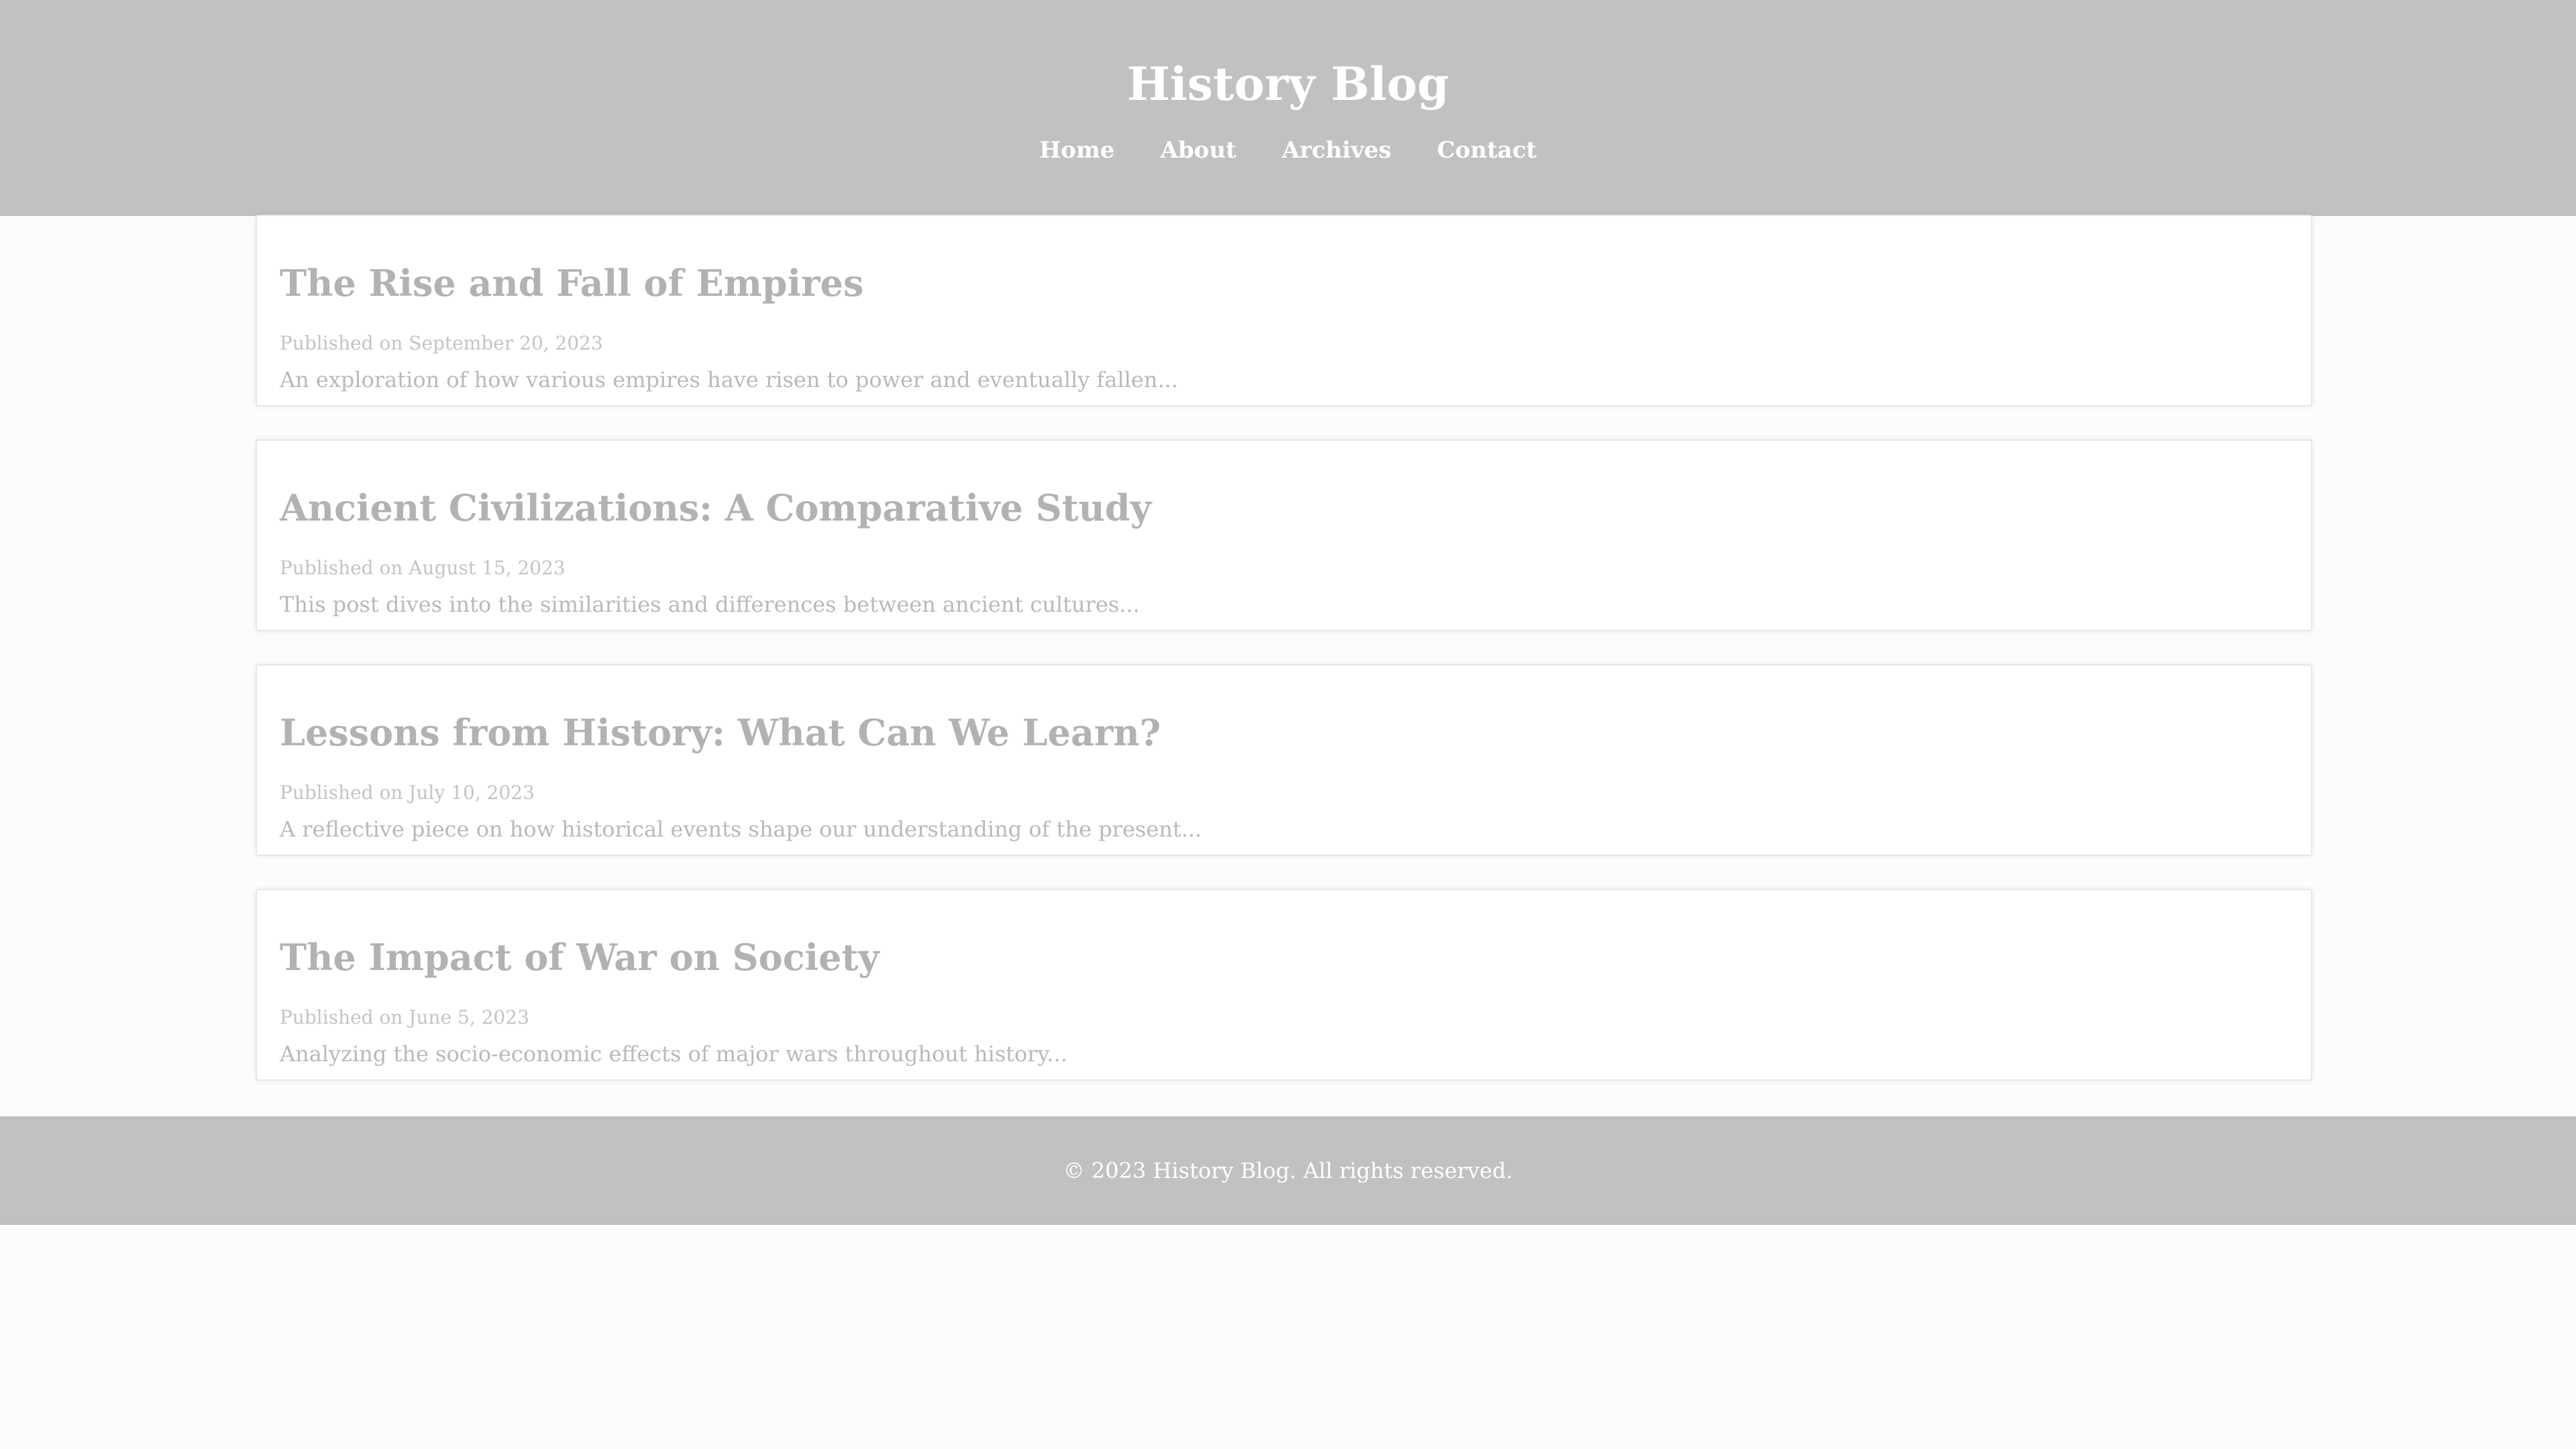  I want to click on nav-home: Home, so click(1076, 150).